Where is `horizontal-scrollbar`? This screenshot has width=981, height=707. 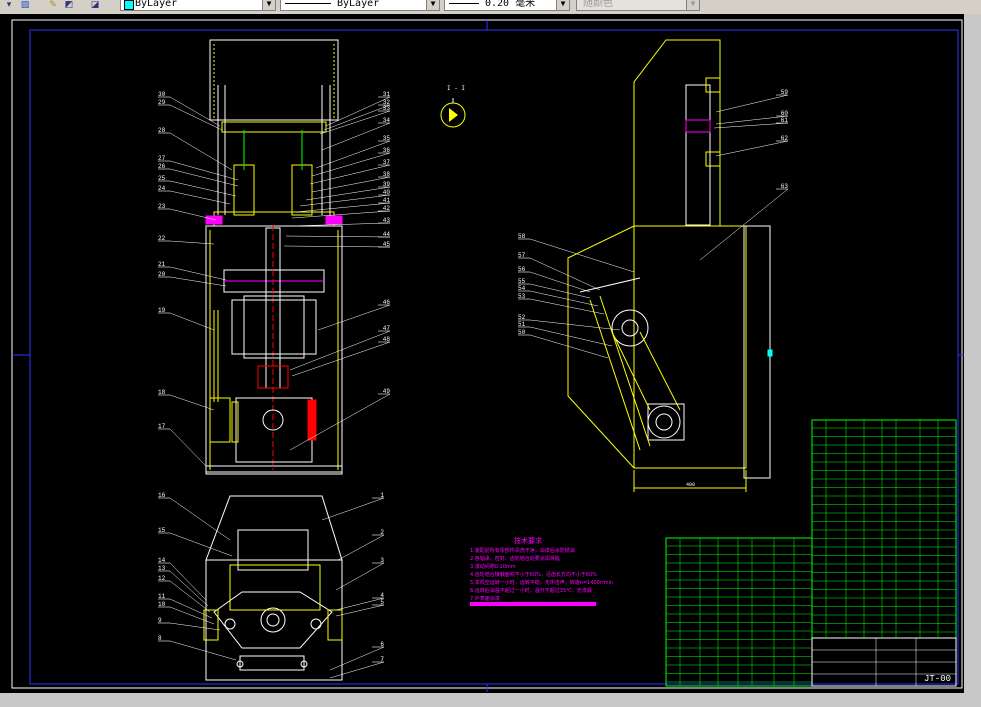
horizontal-scrollbar is located at coordinates (490, 700).